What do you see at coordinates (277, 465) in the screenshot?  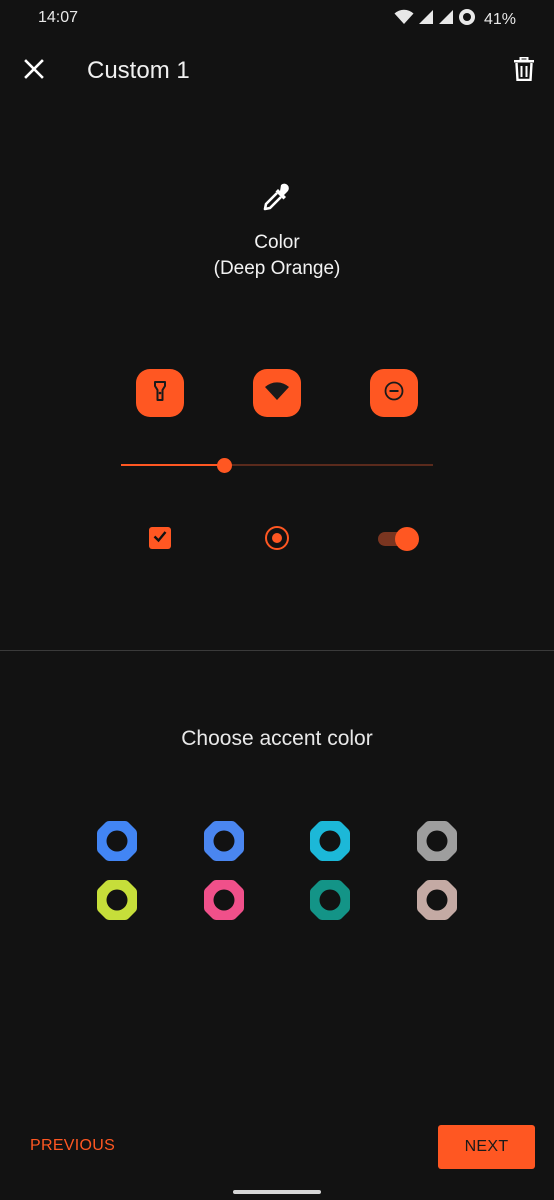 I see `preview-slider` at bounding box center [277, 465].